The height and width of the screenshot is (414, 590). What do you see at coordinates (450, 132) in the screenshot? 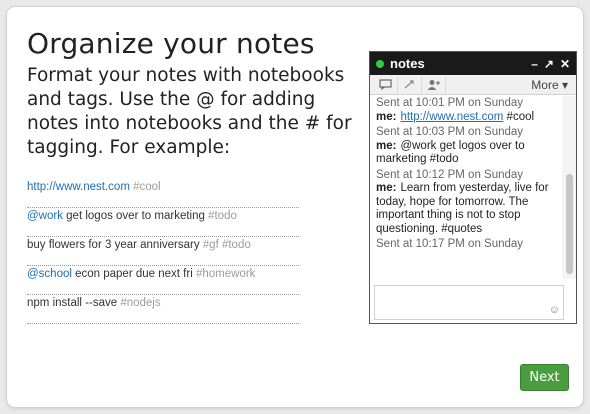
I see `message-timestamp: Sent at 10:03 PM on Sunday` at bounding box center [450, 132].